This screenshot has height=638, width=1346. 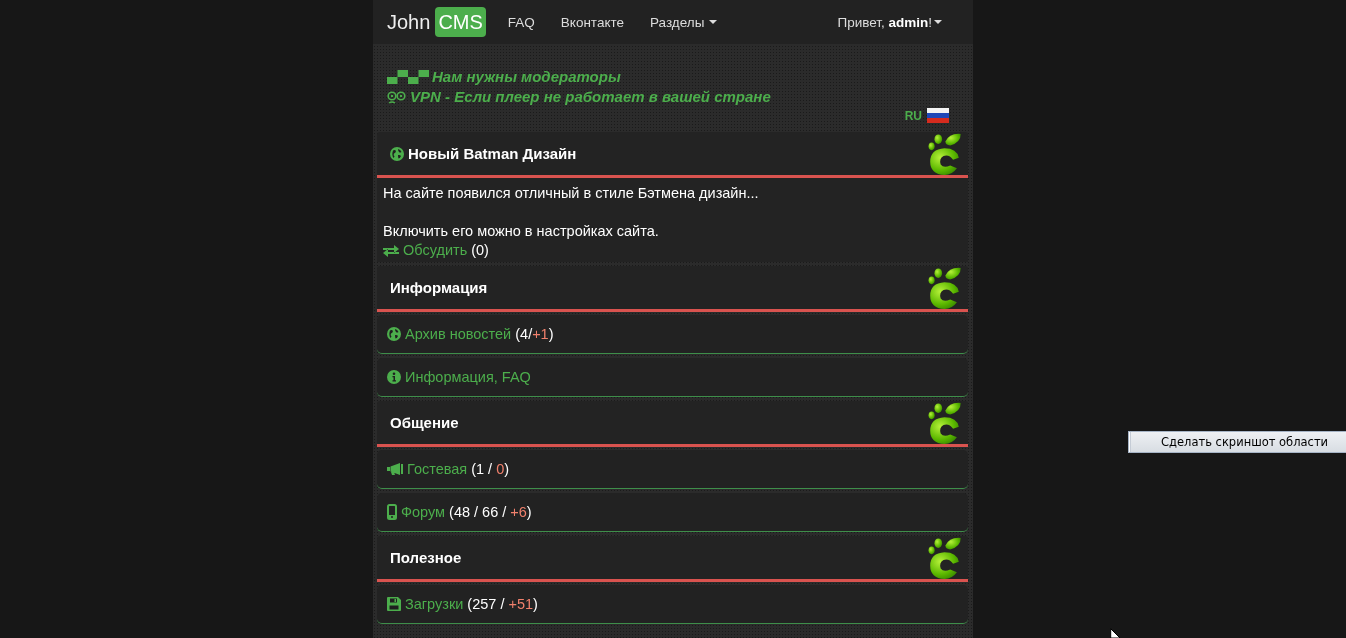 What do you see at coordinates (424, 422) in the screenshot?
I see `section-title: Общение` at bounding box center [424, 422].